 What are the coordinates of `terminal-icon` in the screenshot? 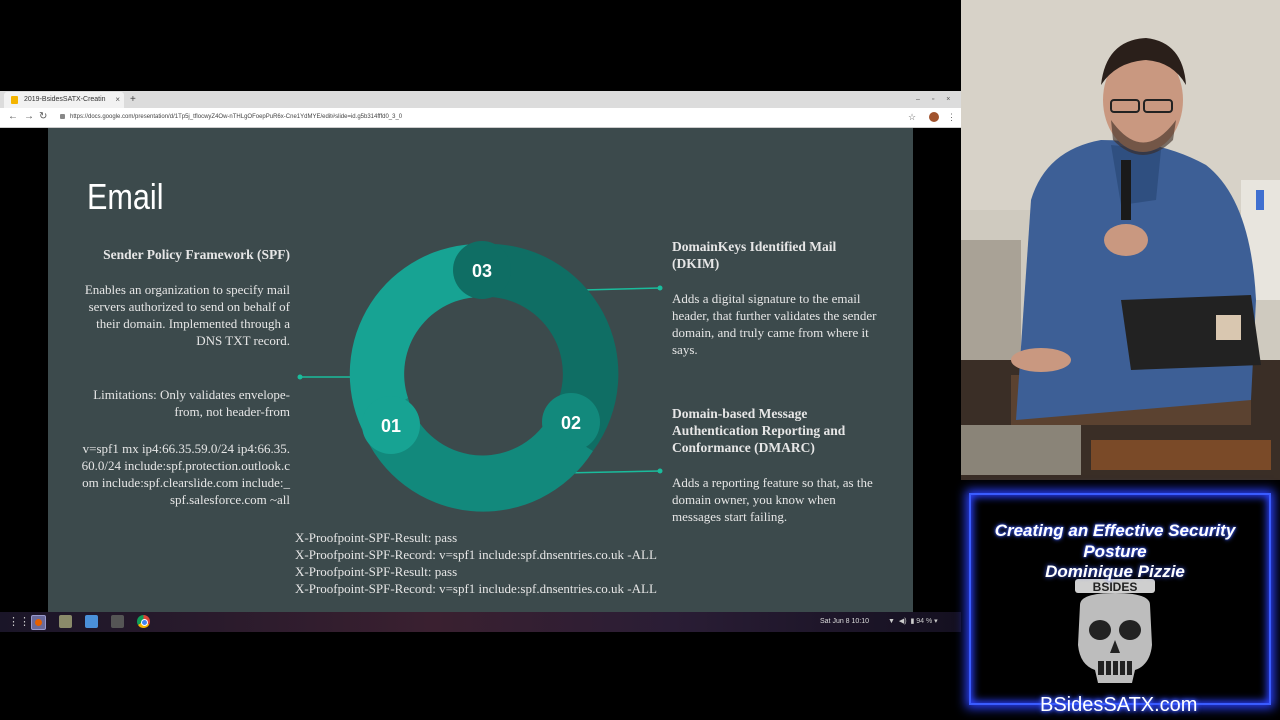 It's located at (117, 621).